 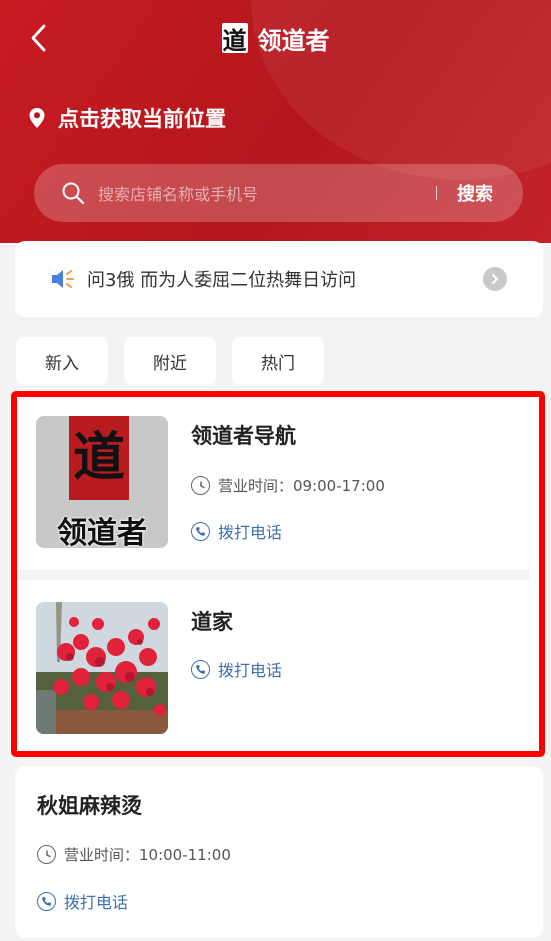 I want to click on search-divider, so click(x=436, y=193).